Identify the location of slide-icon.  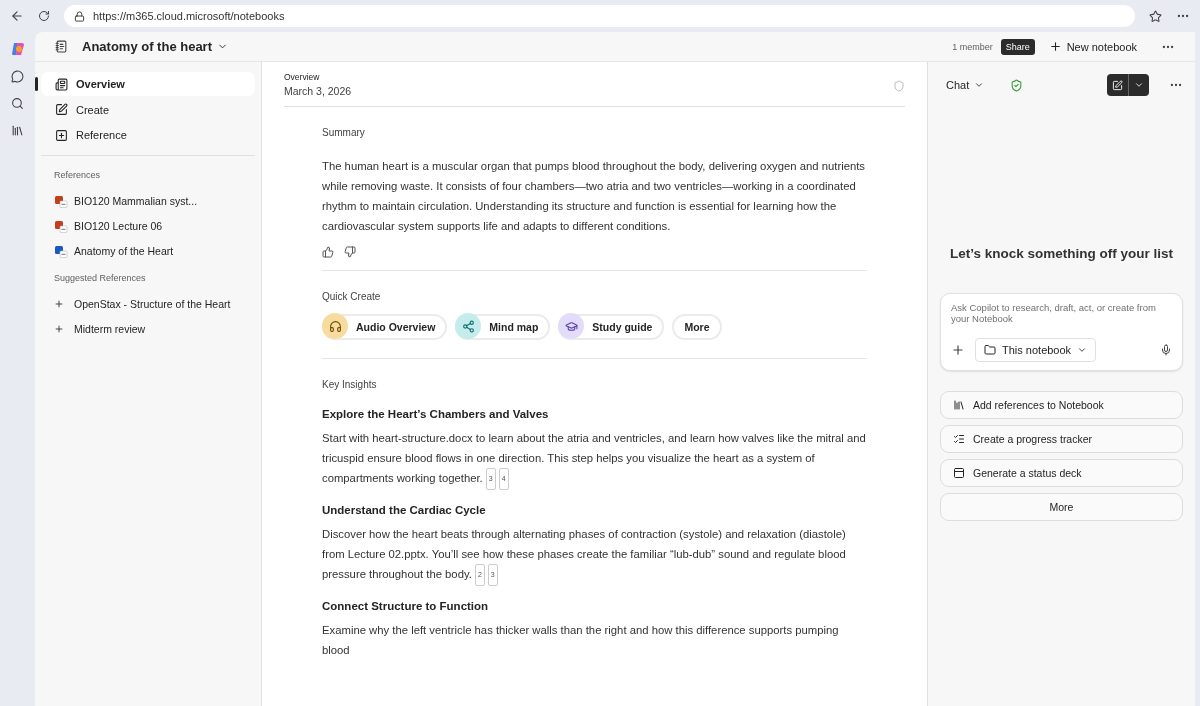
(959, 473).